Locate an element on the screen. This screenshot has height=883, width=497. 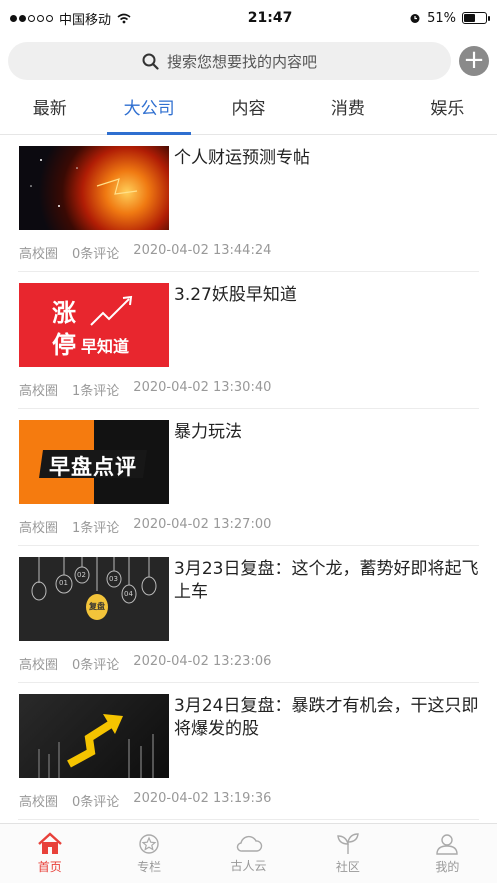
article-title: 个人财运预测专帖 is located at coordinates (242, 158).